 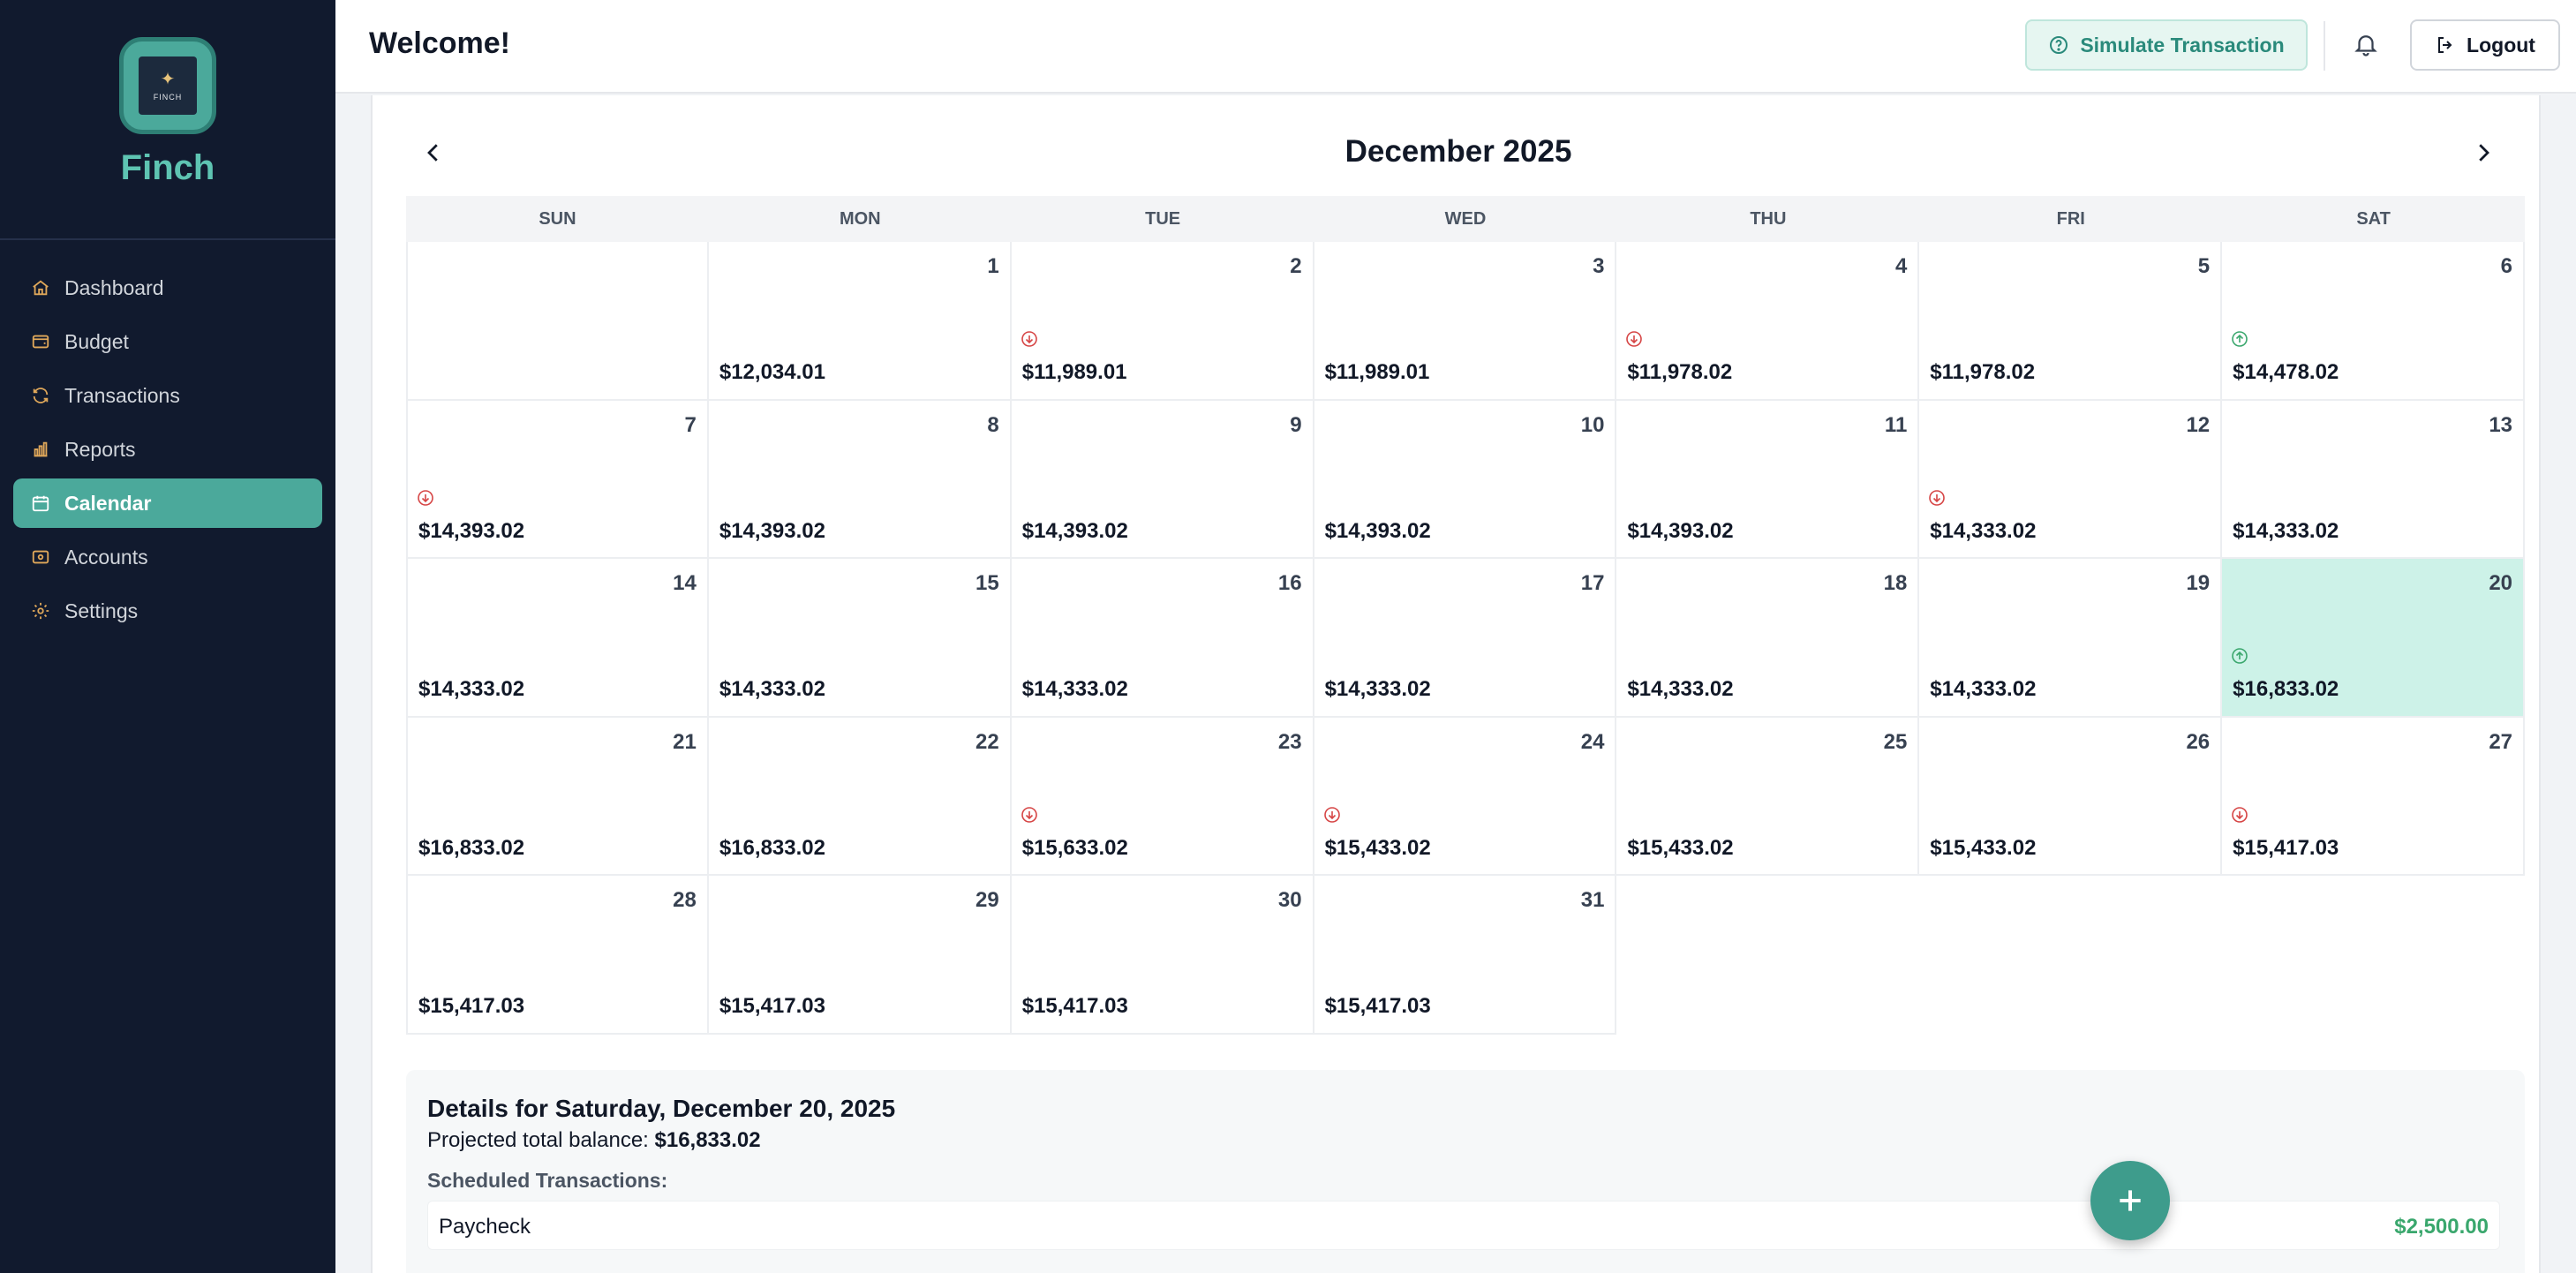 What do you see at coordinates (1984, 847) in the screenshot?
I see `day-balance: $15,433.02` at bounding box center [1984, 847].